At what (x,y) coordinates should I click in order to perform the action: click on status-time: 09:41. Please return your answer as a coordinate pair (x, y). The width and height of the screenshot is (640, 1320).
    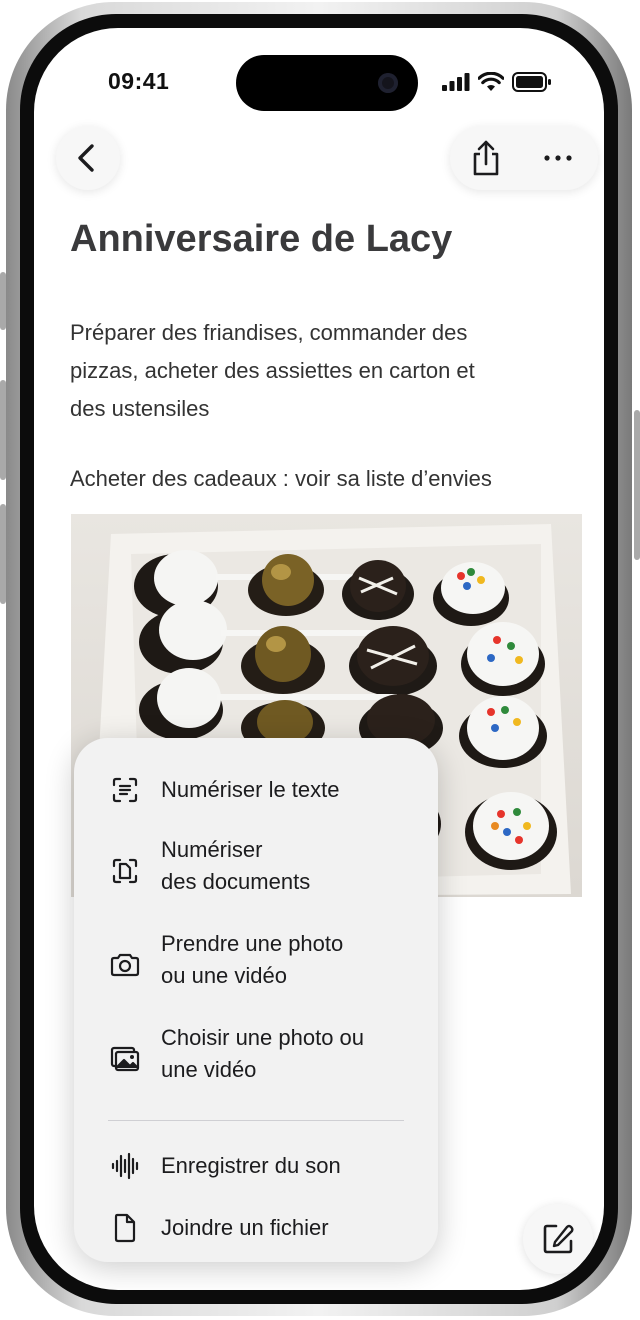
    Looking at the image, I should click on (139, 81).